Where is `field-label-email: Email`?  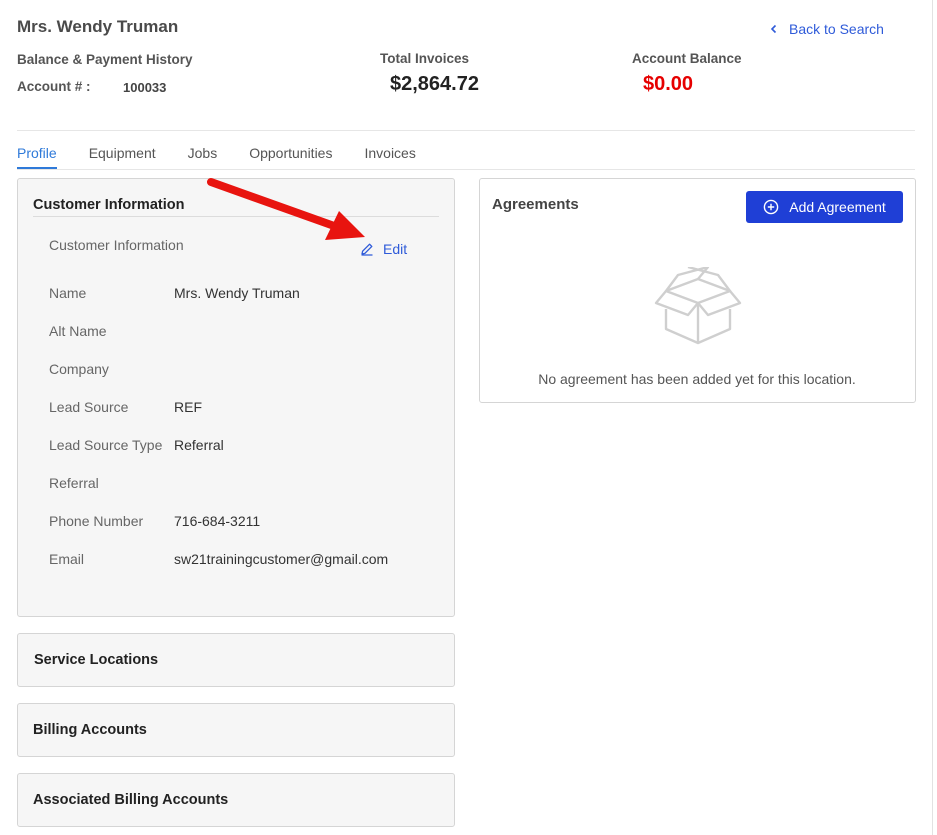 field-label-email: Email is located at coordinates (67, 559).